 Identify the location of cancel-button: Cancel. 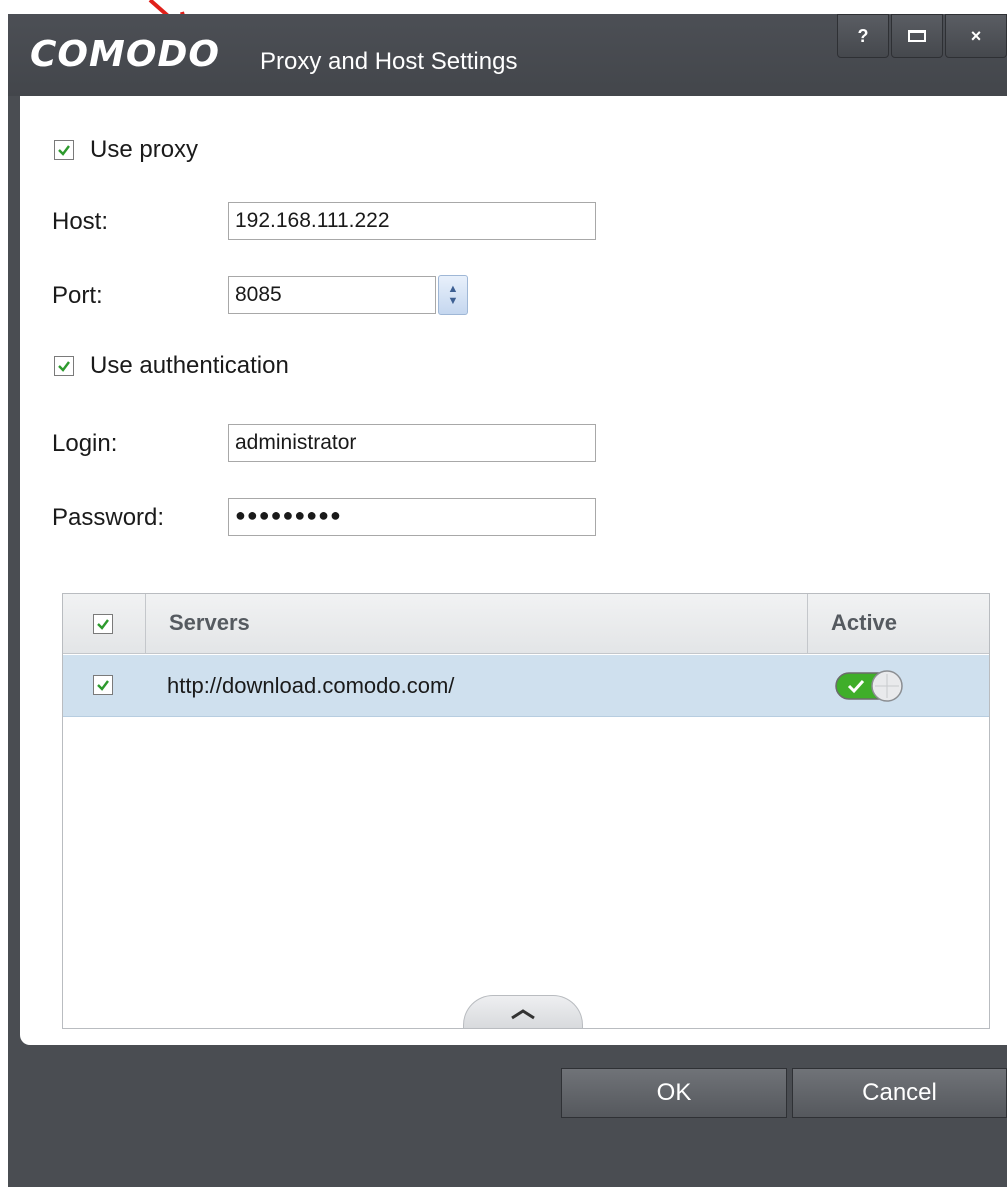
(899, 1093).